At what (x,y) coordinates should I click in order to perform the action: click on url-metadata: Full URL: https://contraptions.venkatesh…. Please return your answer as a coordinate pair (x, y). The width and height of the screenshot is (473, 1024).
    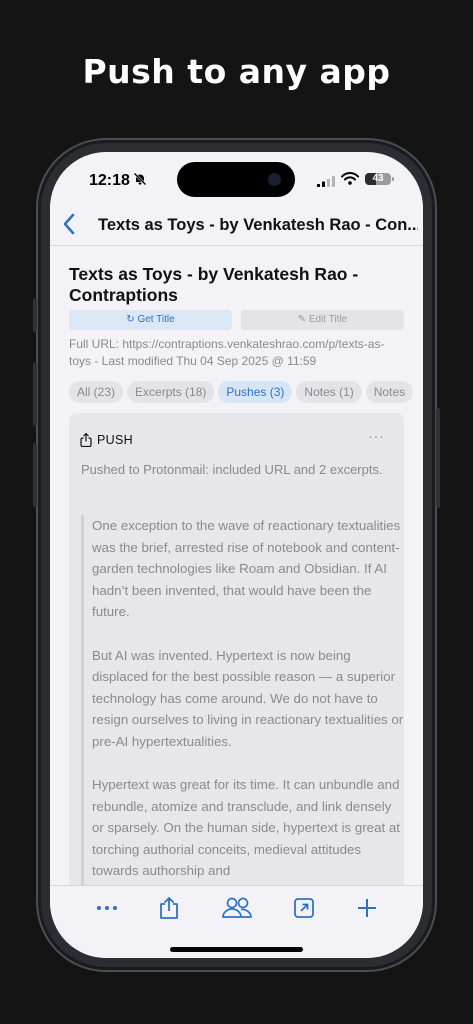
    Looking at the image, I should click on (227, 352).